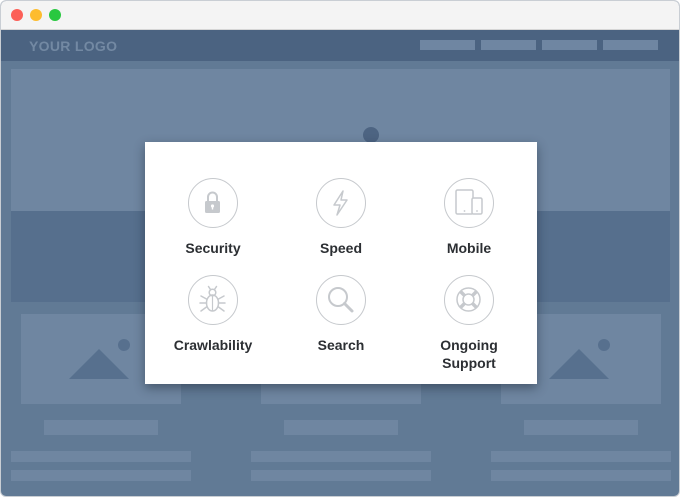  I want to click on site-navbar: YOUR LOGO, so click(340, 45).